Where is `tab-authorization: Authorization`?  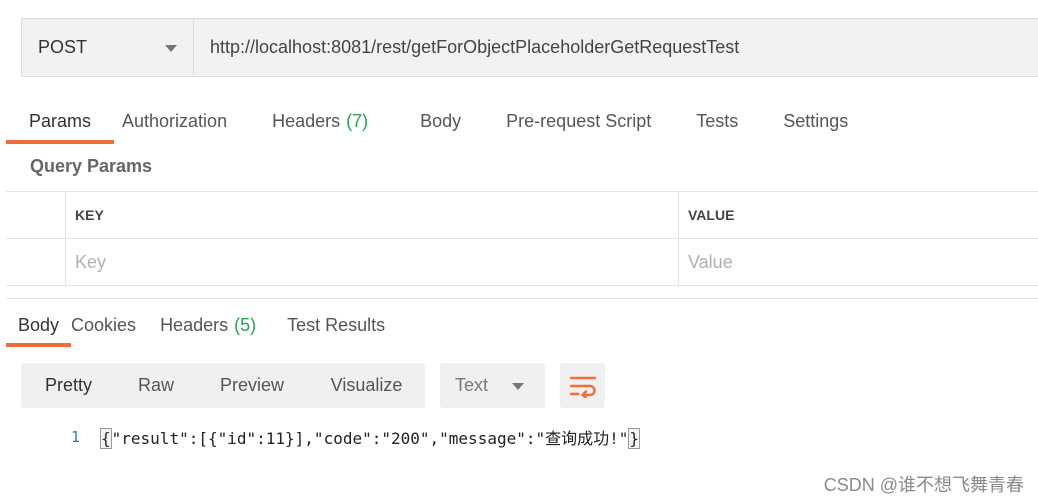
tab-authorization: Authorization is located at coordinates (174, 121).